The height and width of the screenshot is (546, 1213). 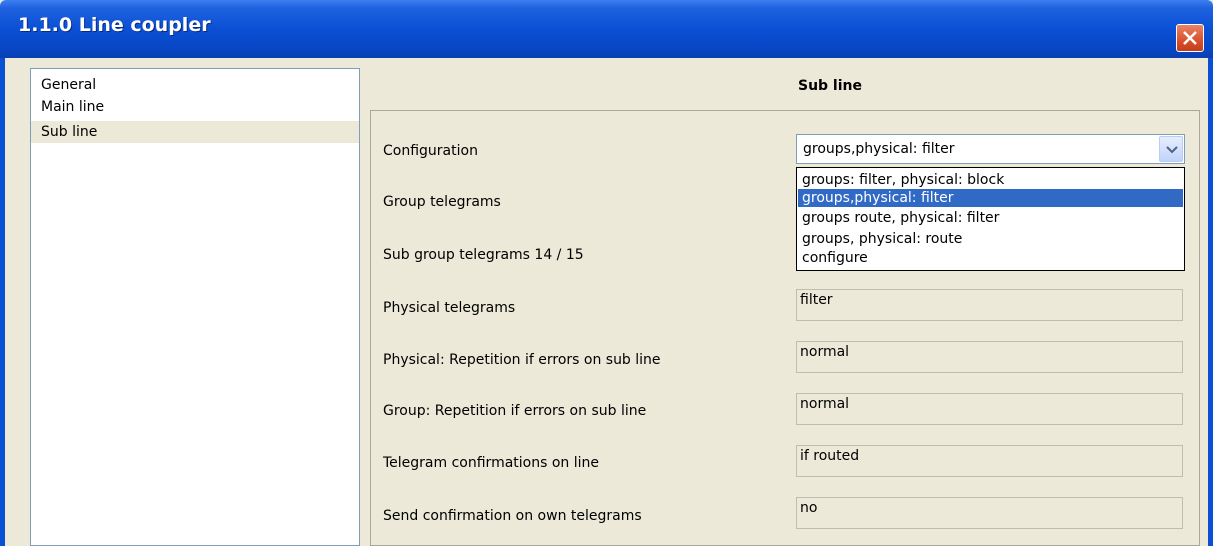 What do you see at coordinates (990, 180) in the screenshot?
I see `dropdown-option: groups: filter, physical: block` at bounding box center [990, 180].